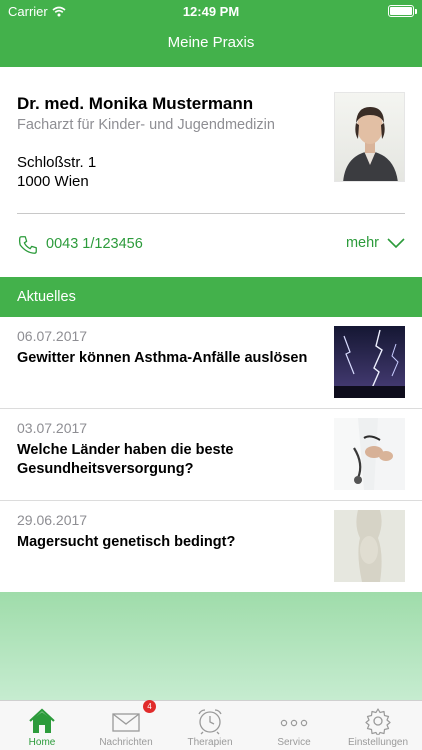  Describe the element at coordinates (126, 542) in the screenshot. I see `news-title: Magersucht genetisch bedingt?` at that location.